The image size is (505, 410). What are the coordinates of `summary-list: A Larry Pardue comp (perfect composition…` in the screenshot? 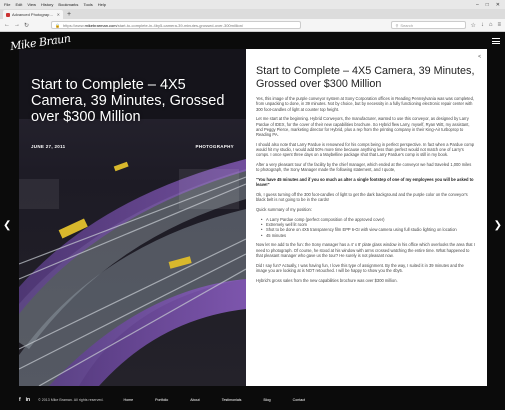 It's located at (368, 228).